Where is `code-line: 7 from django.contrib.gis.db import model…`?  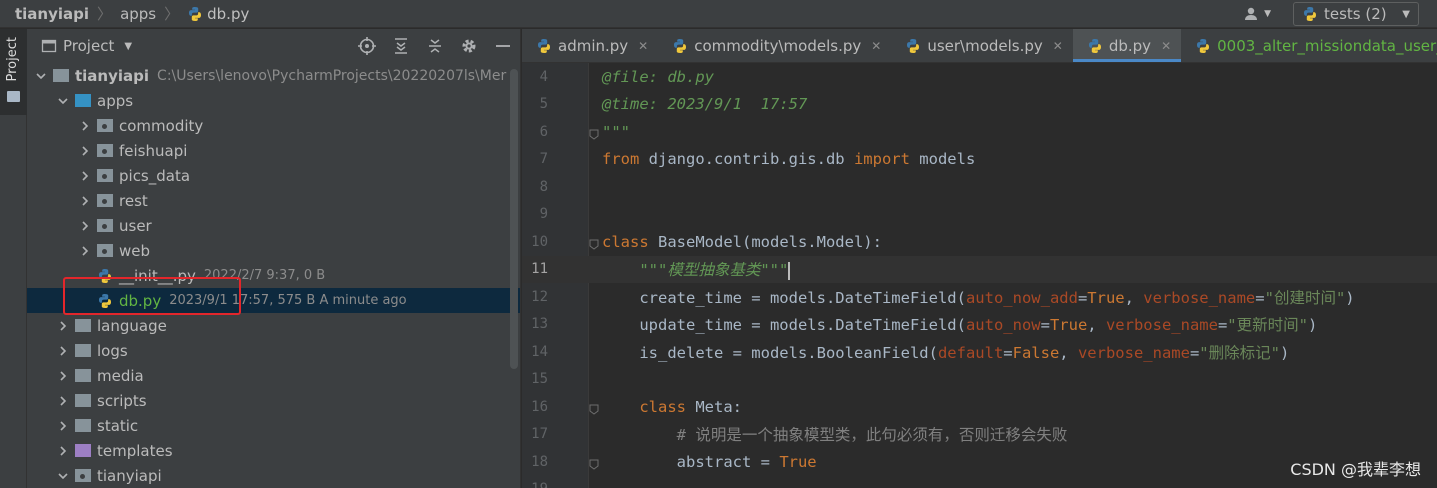 code-line: 7 from django.contrib.gis.db import model… is located at coordinates (979, 159).